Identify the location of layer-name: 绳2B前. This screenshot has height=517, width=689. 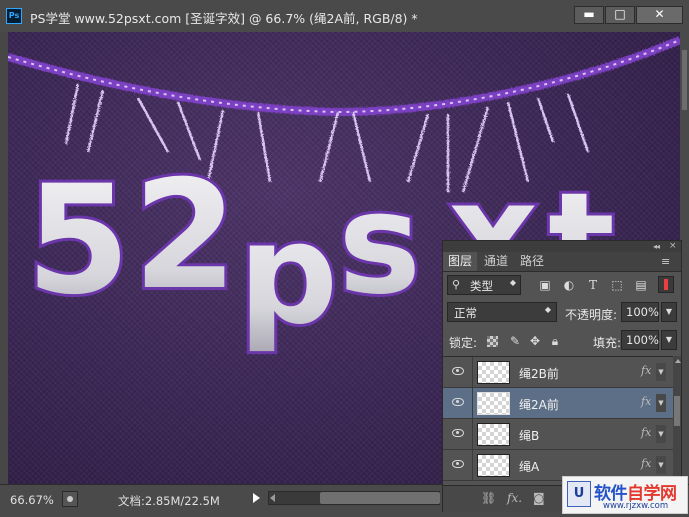
(539, 374).